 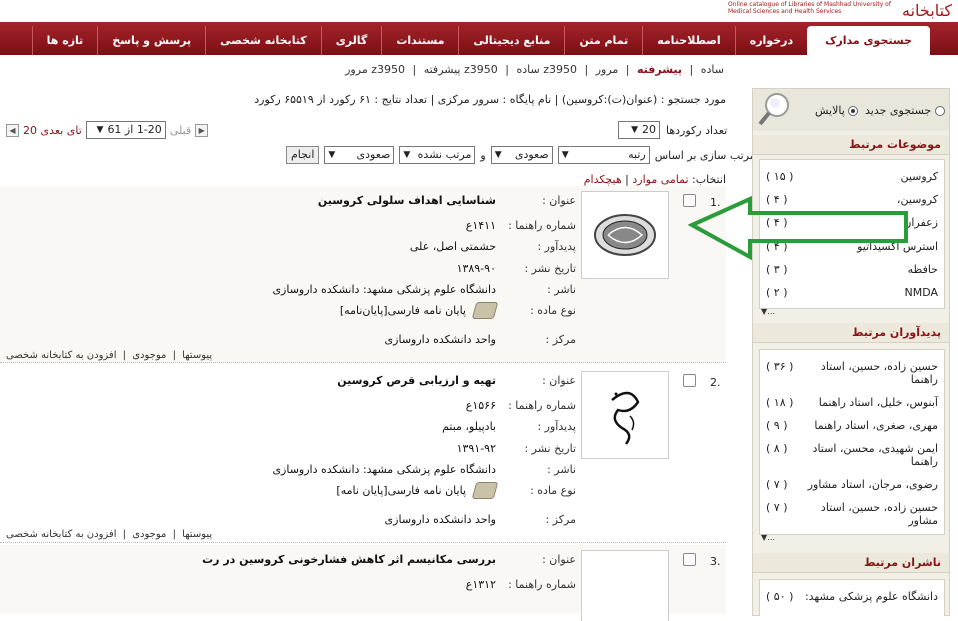 I want to click on field-value-date: ۱۳۸۹-۹۰, so click(x=476, y=268).